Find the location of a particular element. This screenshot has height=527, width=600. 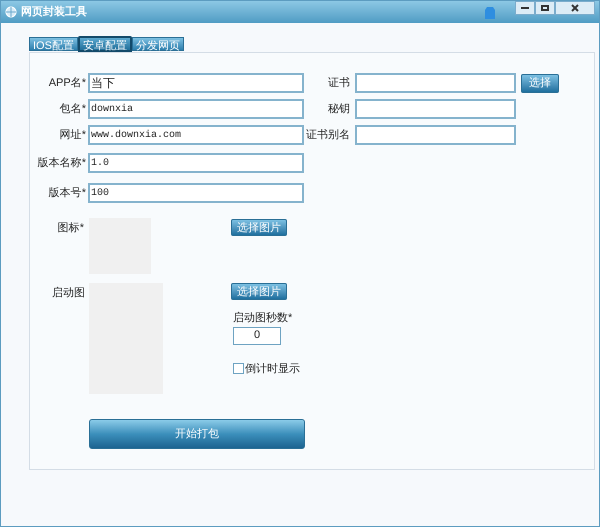

minimize-button is located at coordinates (525, 8).